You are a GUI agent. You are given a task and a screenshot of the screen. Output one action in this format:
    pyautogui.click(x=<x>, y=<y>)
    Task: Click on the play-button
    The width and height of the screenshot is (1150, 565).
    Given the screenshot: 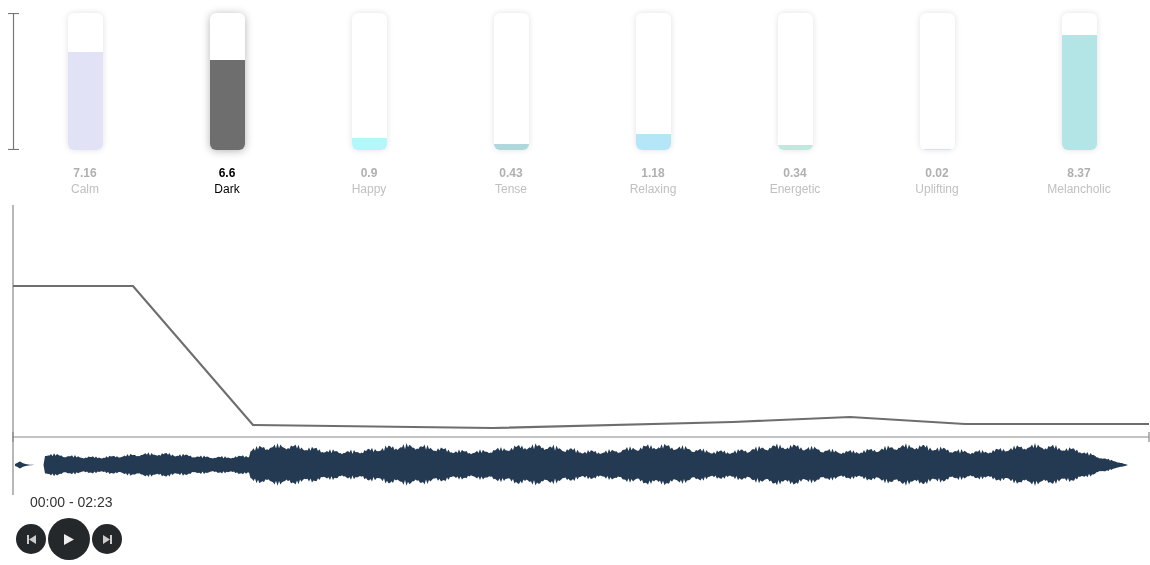 What is the action you would take?
    pyautogui.click(x=69, y=539)
    